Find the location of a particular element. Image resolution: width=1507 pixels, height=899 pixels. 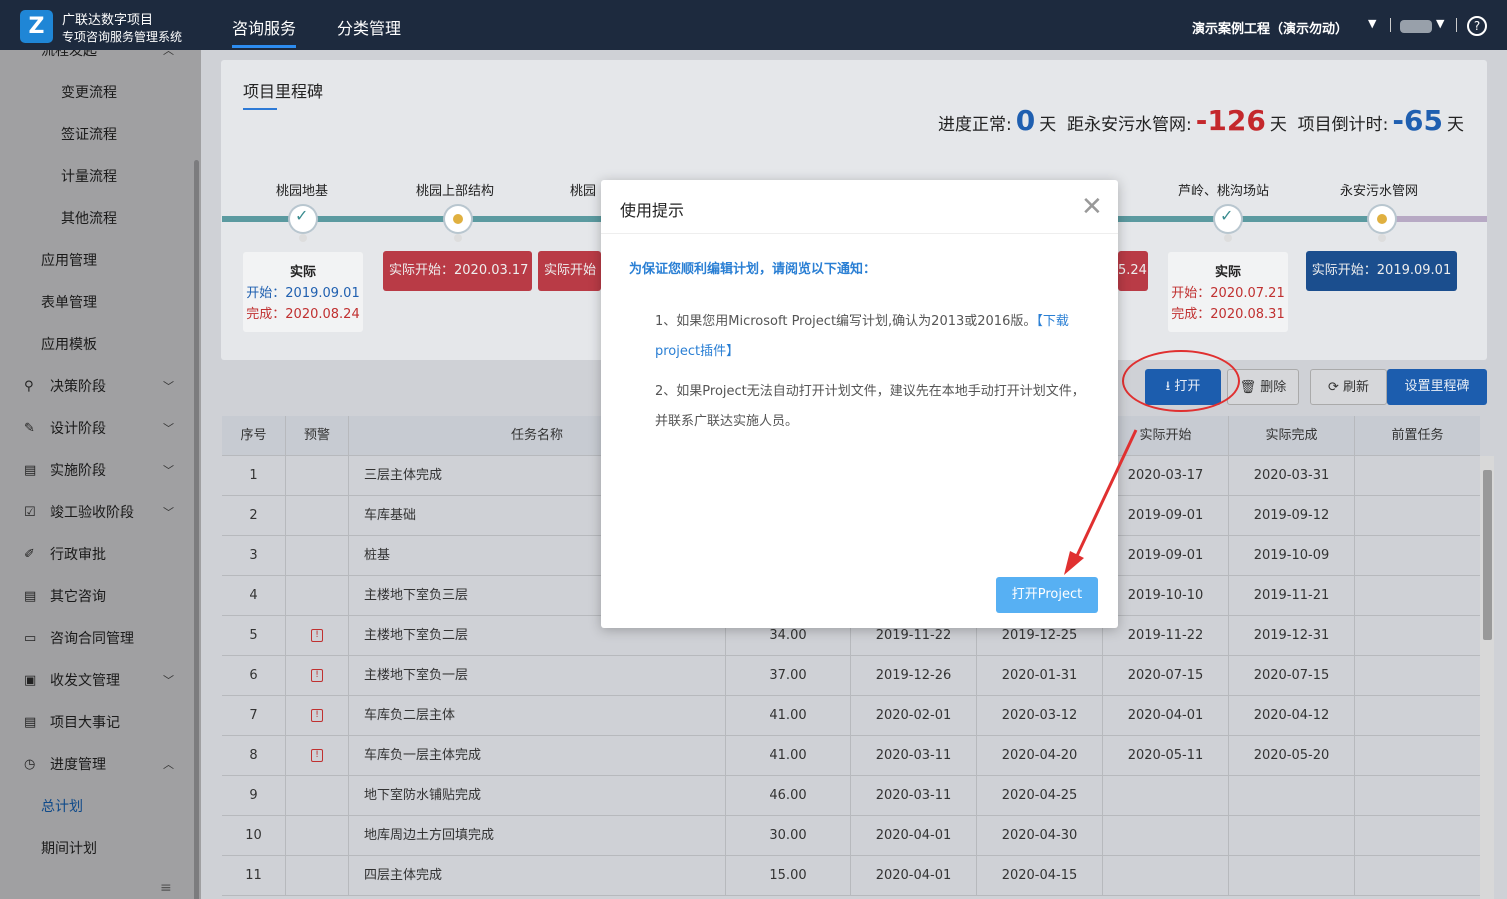

column-header: 序号 is located at coordinates (254, 436).